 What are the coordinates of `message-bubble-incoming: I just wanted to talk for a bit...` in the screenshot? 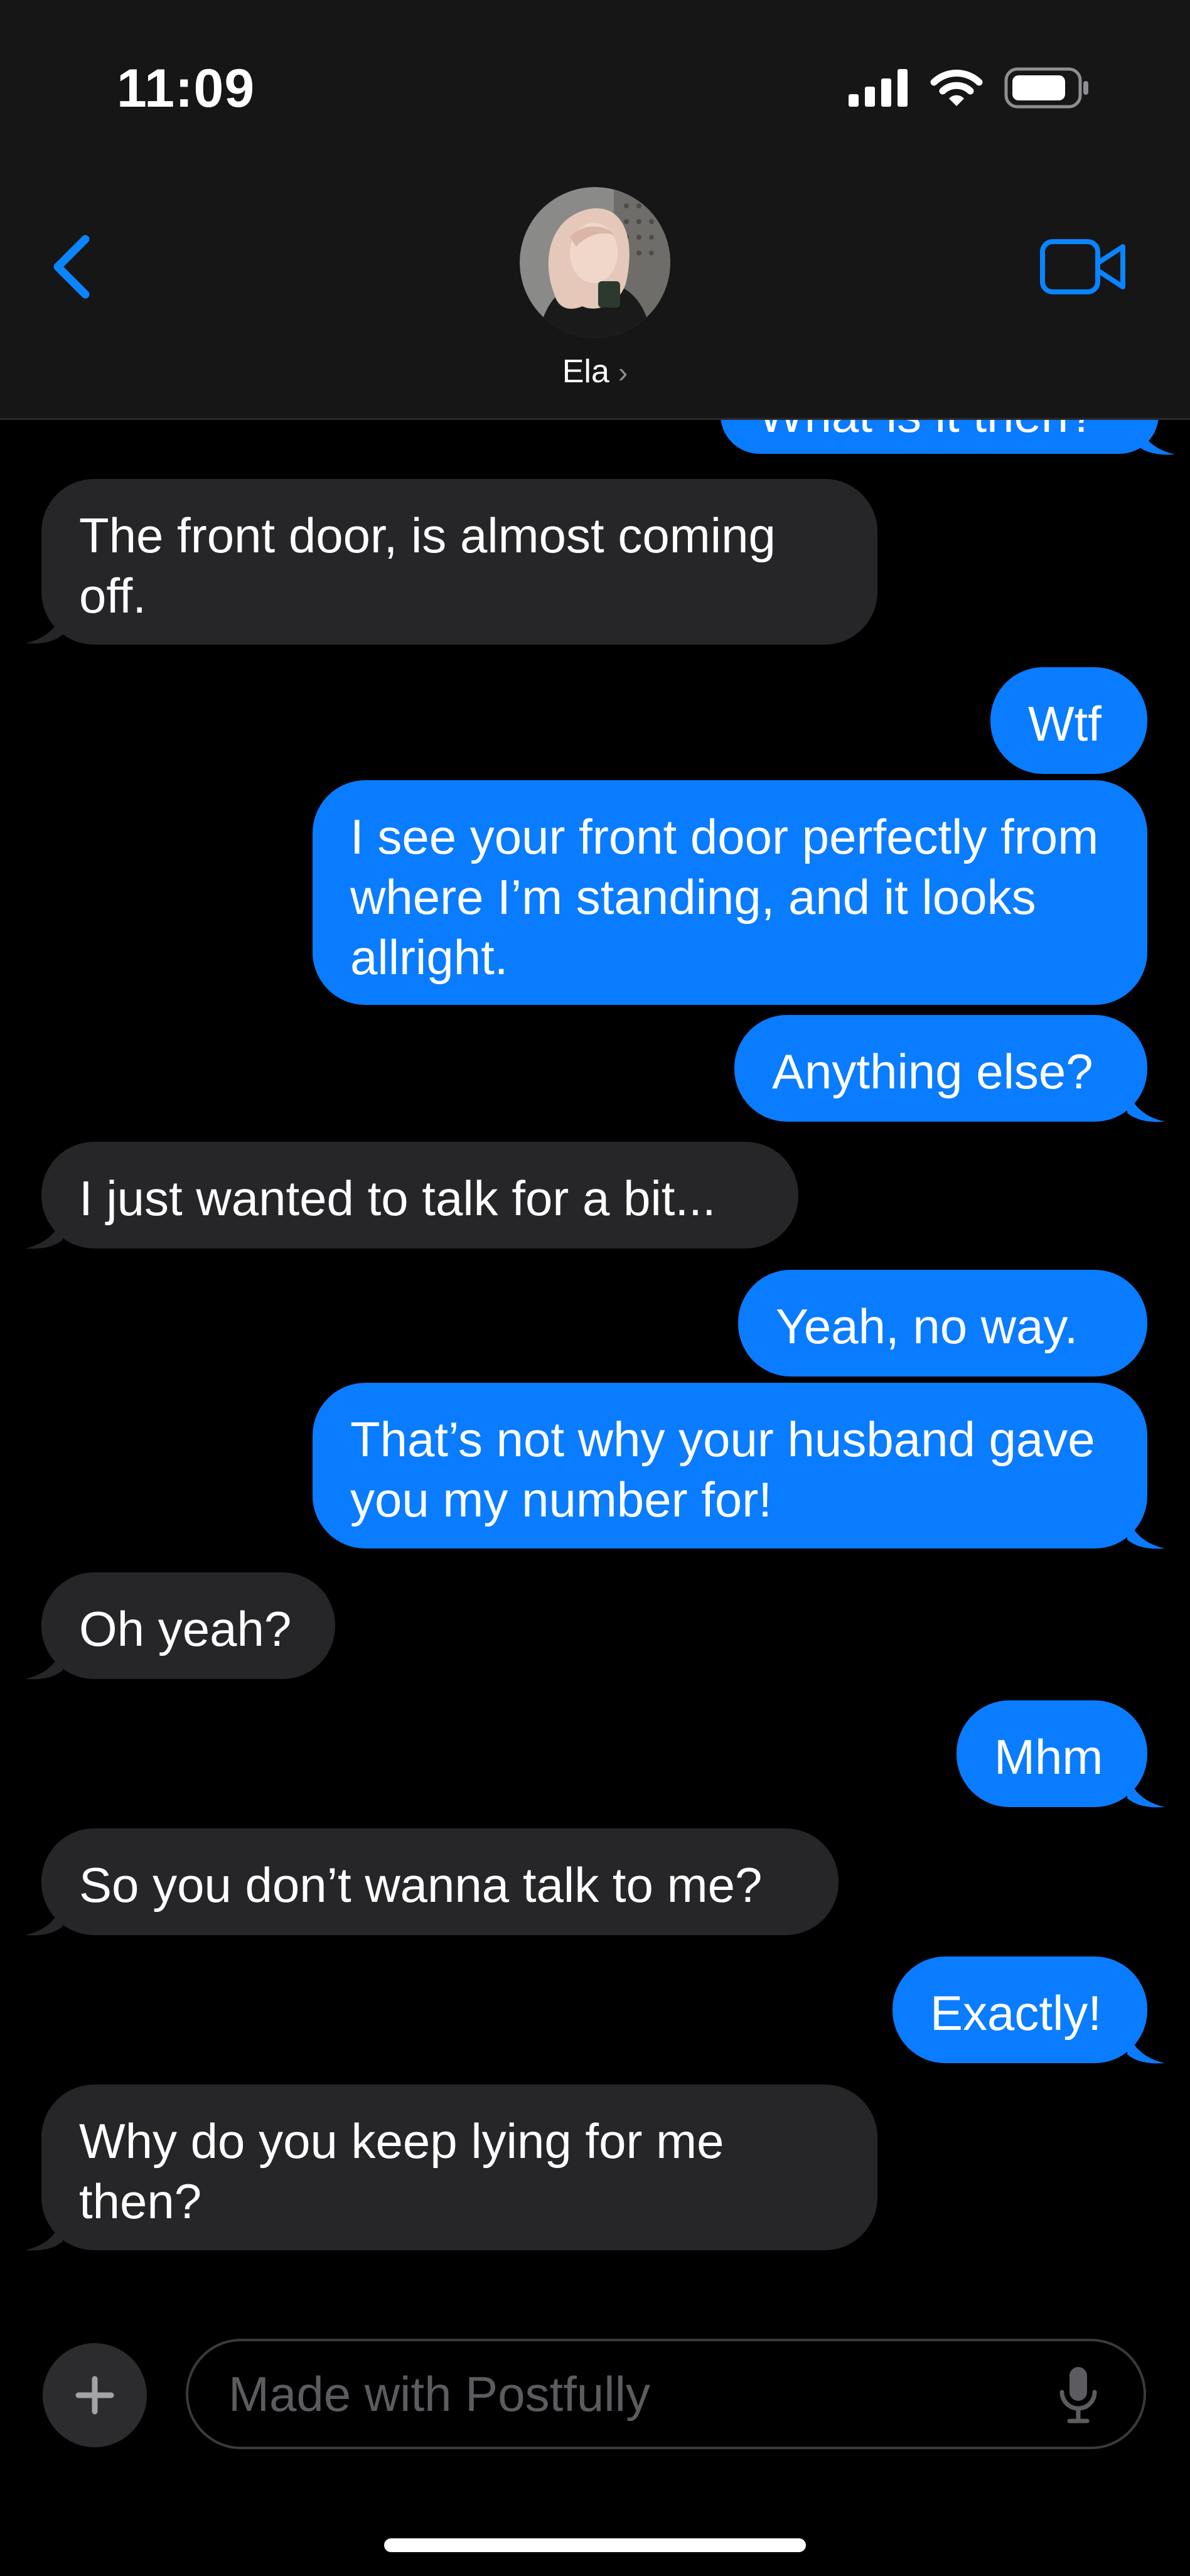 It's located at (419, 1195).